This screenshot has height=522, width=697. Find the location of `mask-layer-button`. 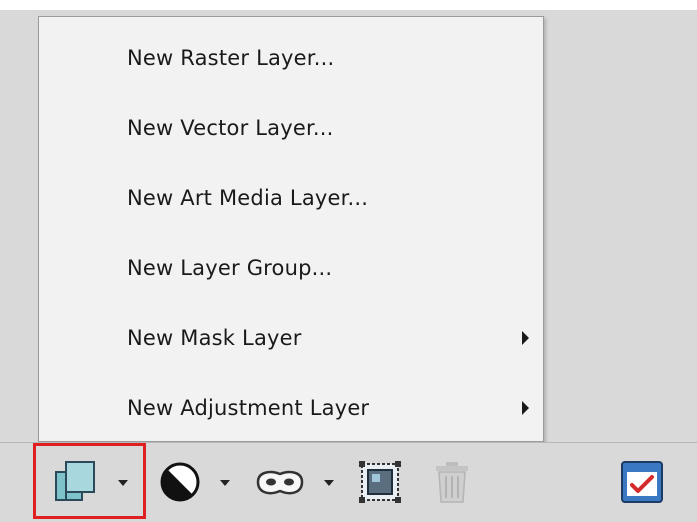

mask-layer-button is located at coordinates (296, 482).